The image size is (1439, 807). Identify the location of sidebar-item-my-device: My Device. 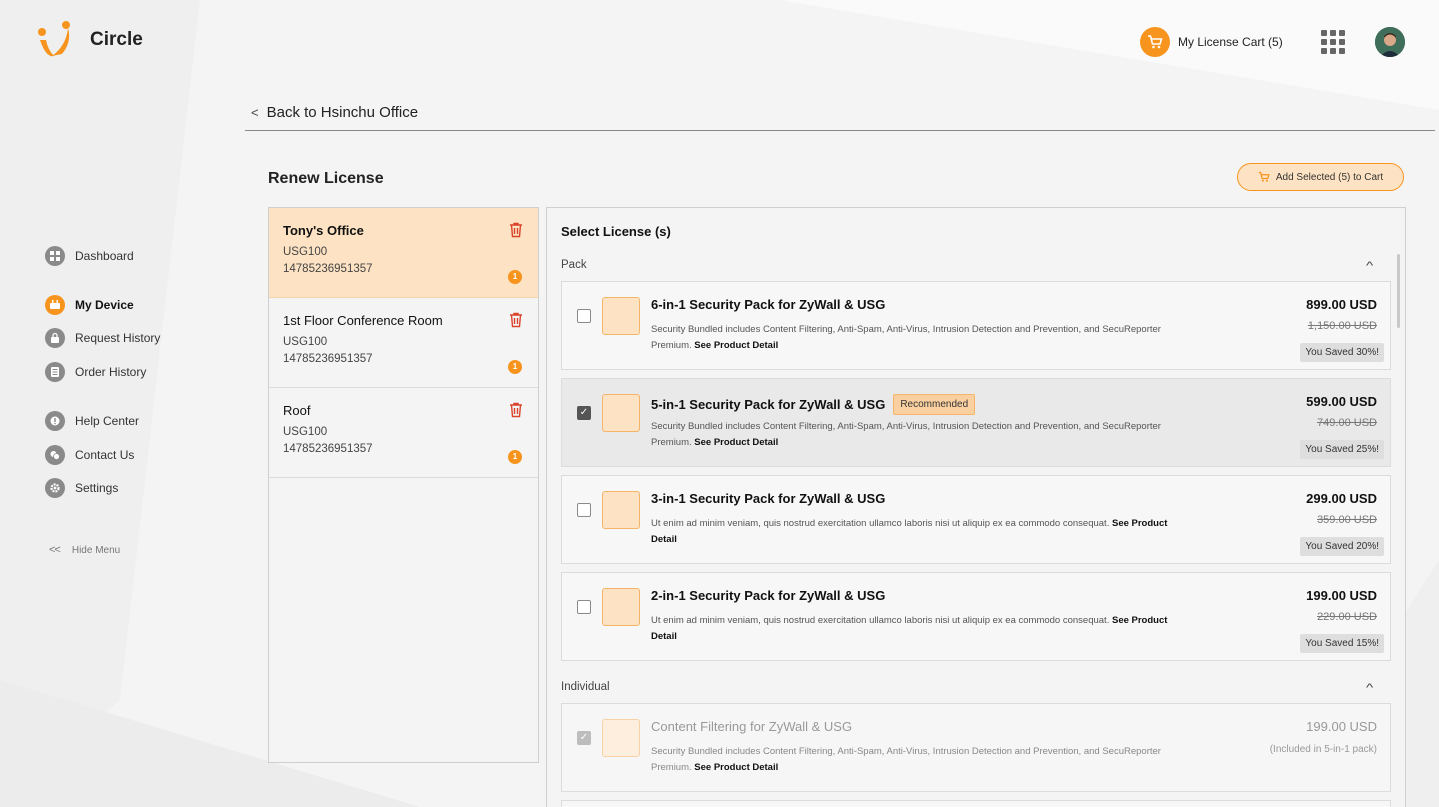
(89, 305).